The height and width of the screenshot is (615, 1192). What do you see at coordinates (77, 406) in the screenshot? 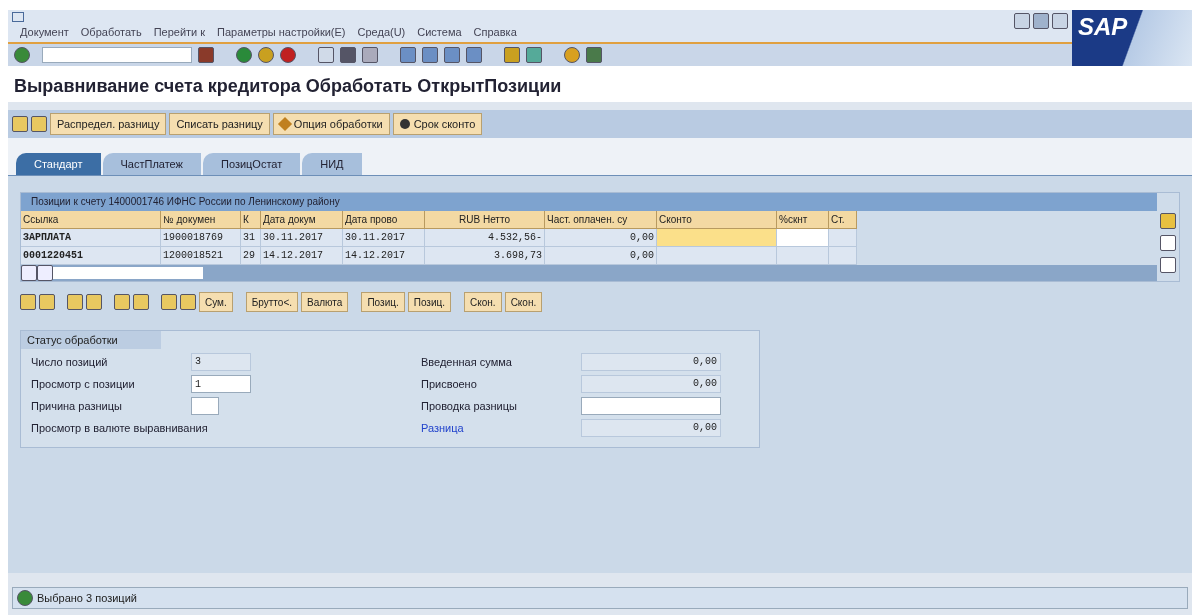
I see `field-label: Причина разницы` at bounding box center [77, 406].